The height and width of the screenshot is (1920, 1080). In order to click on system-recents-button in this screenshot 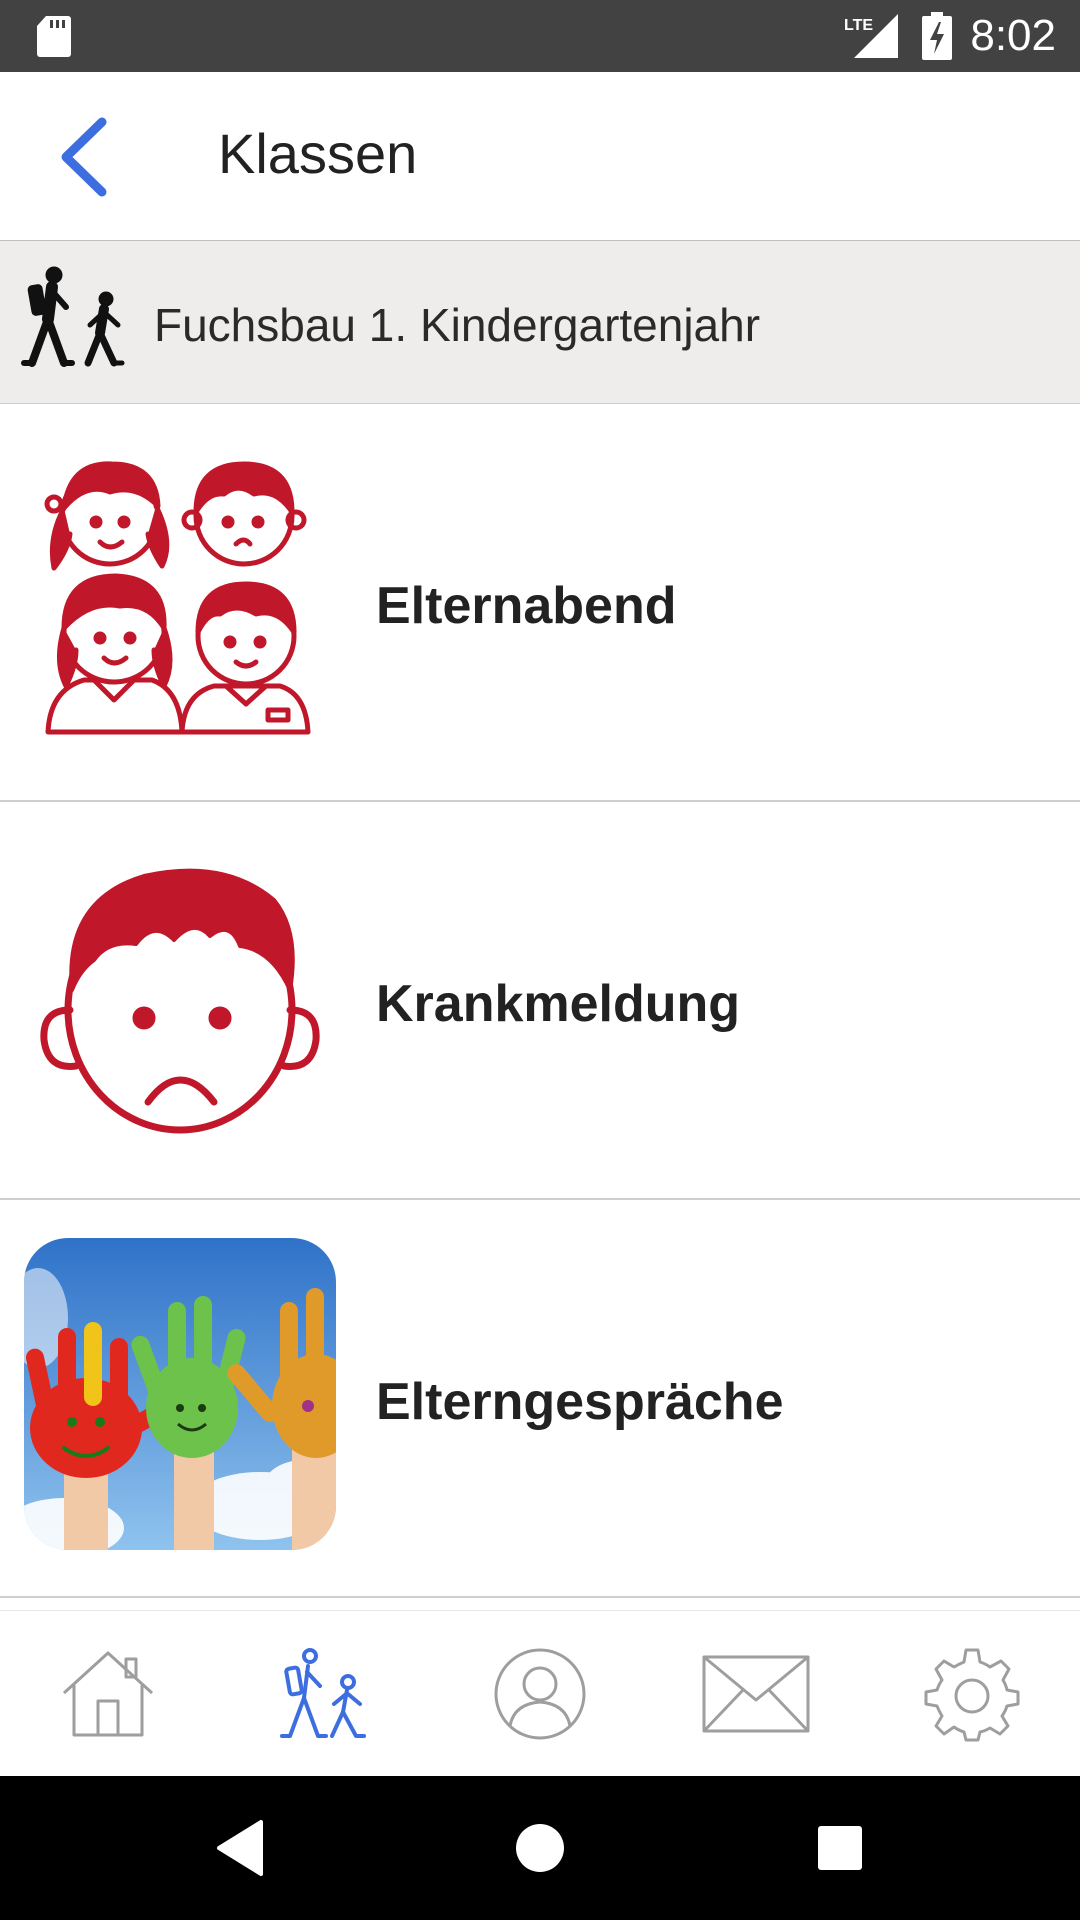, I will do `click(840, 1848)`.